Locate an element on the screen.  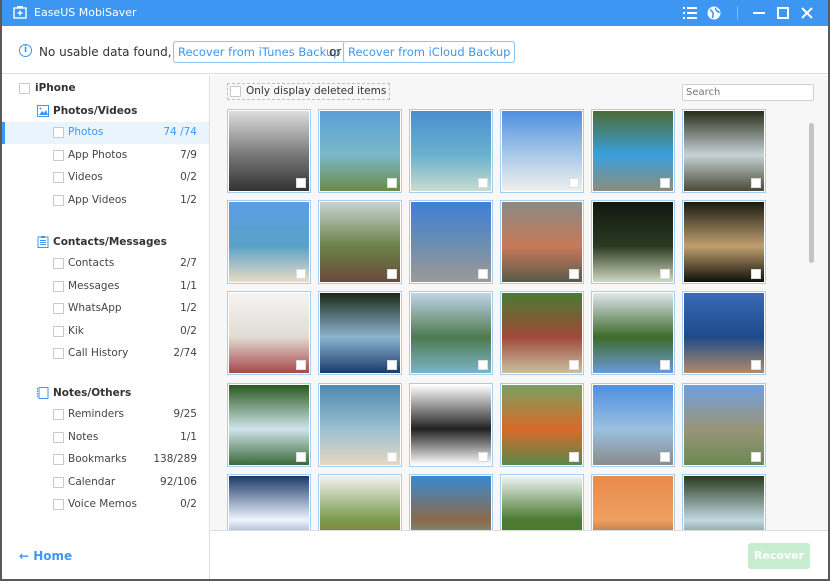
photo-thumbnail-waterfall-cascade is located at coordinates (724, 501).